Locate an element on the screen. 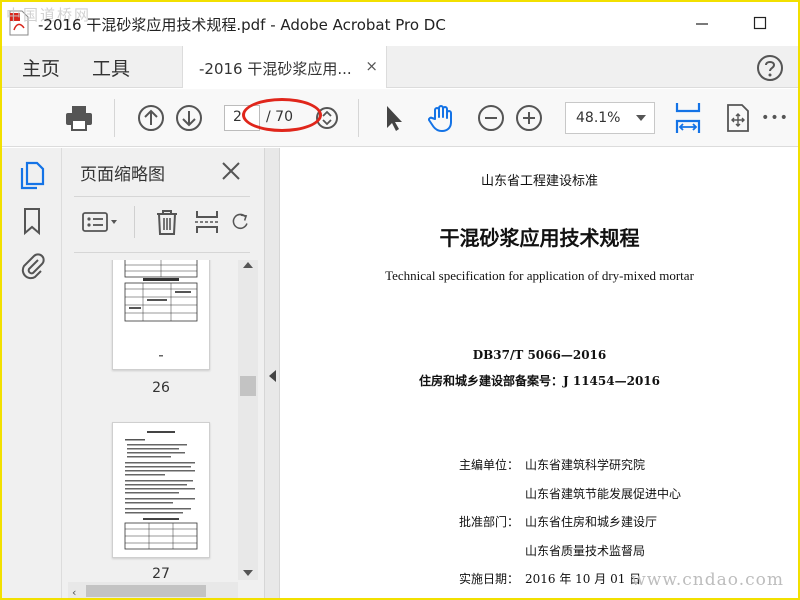 The image size is (800, 600). left-navigation-rail is located at coordinates (32, 373).